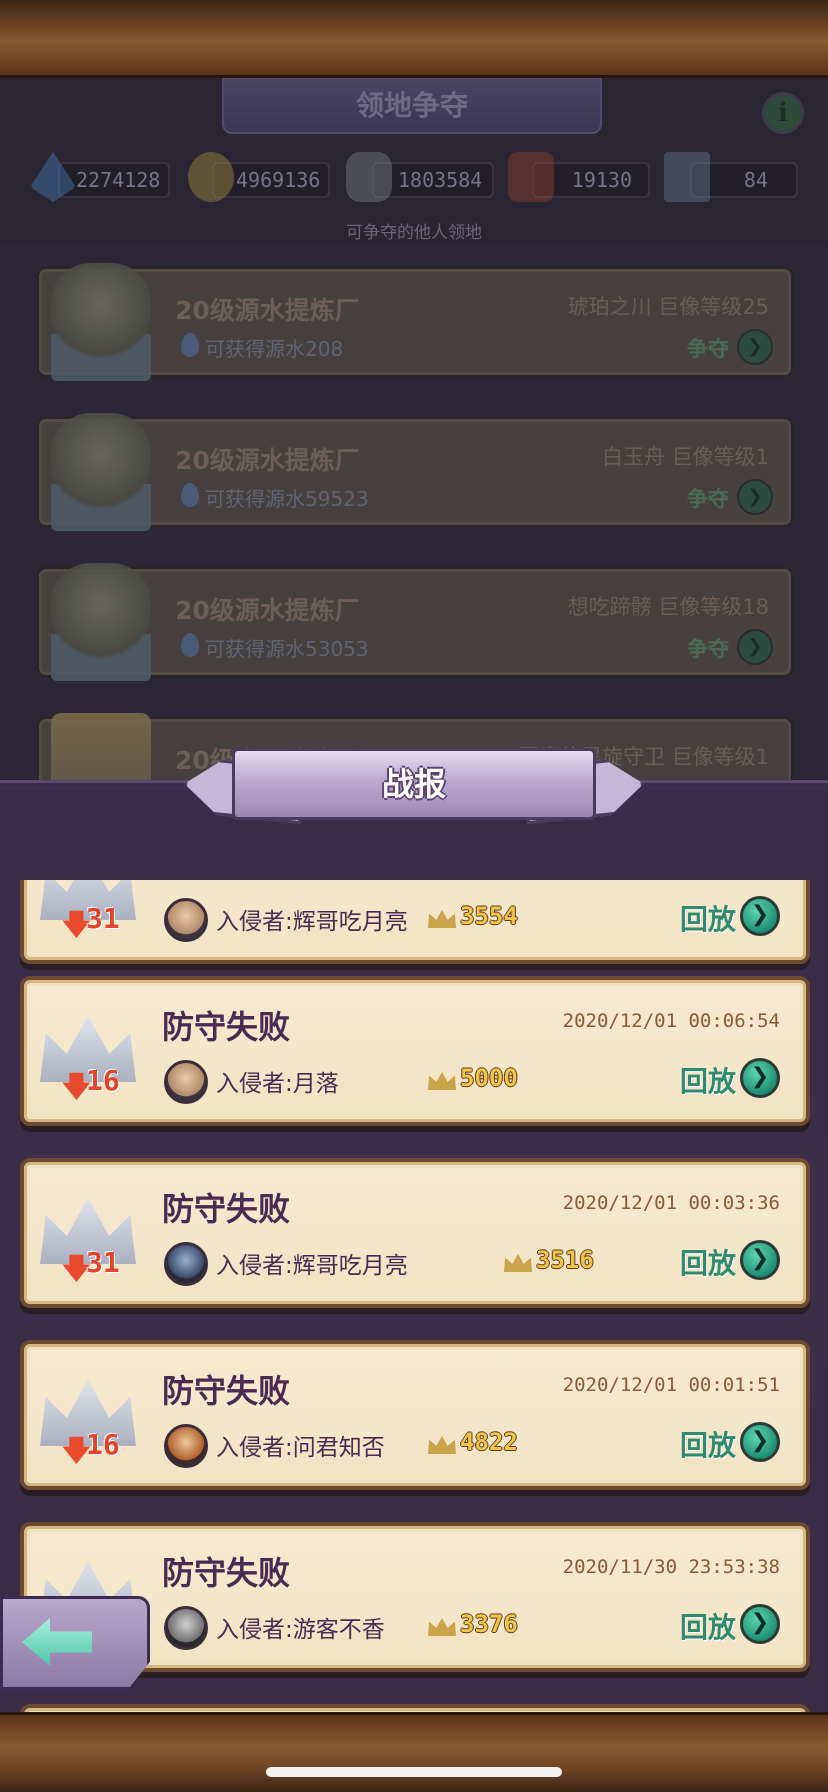  Describe the element at coordinates (601, 180) in the screenshot. I see `resource-scroll-value: 19130` at that location.